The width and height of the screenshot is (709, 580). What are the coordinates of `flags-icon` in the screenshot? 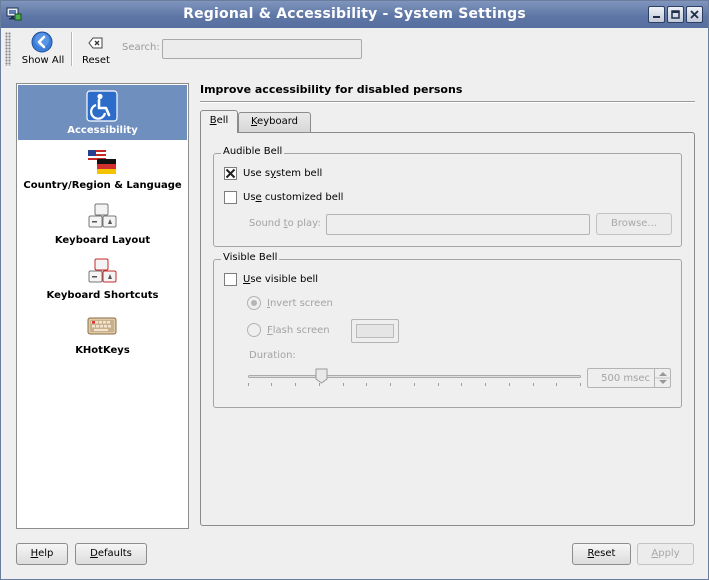 It's located at (102, 162).